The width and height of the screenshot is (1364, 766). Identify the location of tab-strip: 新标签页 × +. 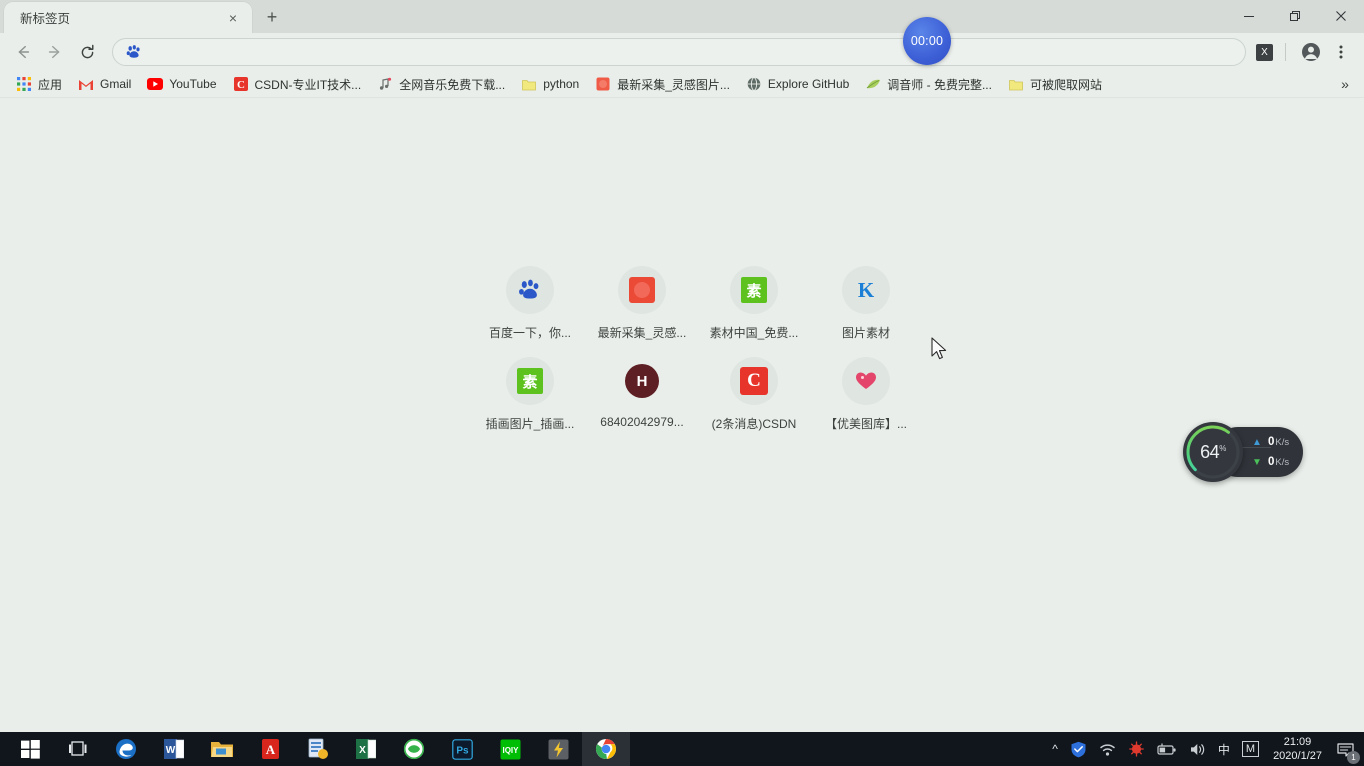
(682, 16).